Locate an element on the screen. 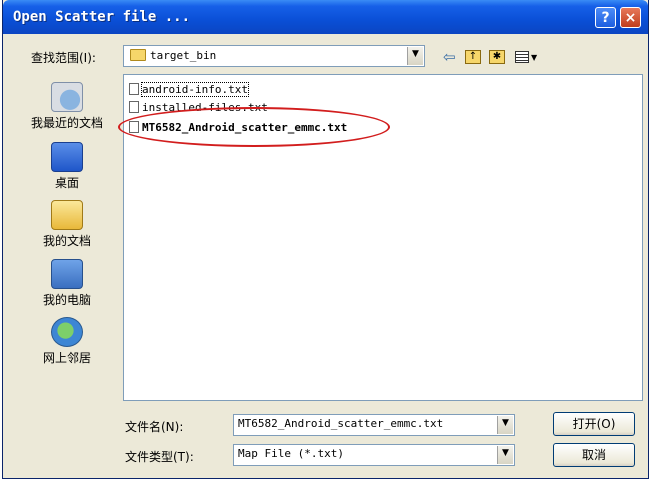 This screenshot has width=653, height=482. filetype-value: Map File (*.txt) is located at coordinates (291, 453).